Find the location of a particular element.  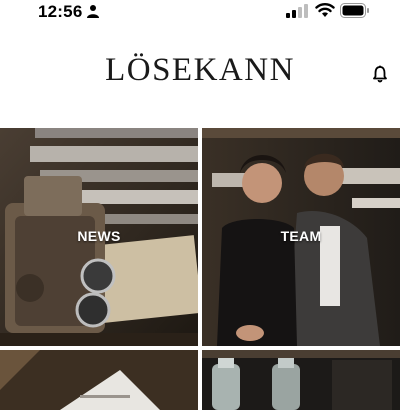

brand-logo: LÖSEKANN is located at coordinates (200, 70).